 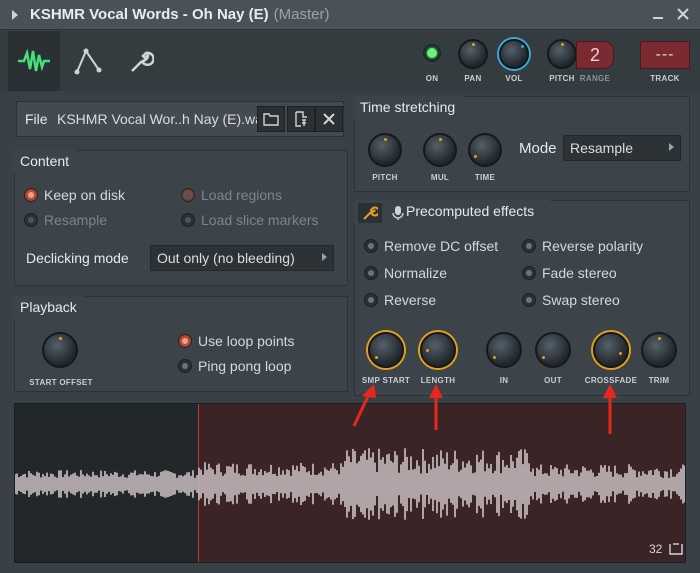 What do you see at coordinates (88, 61) in the screenshot?
I see `envelope-tab-icon` at bounding box center [88, 61].